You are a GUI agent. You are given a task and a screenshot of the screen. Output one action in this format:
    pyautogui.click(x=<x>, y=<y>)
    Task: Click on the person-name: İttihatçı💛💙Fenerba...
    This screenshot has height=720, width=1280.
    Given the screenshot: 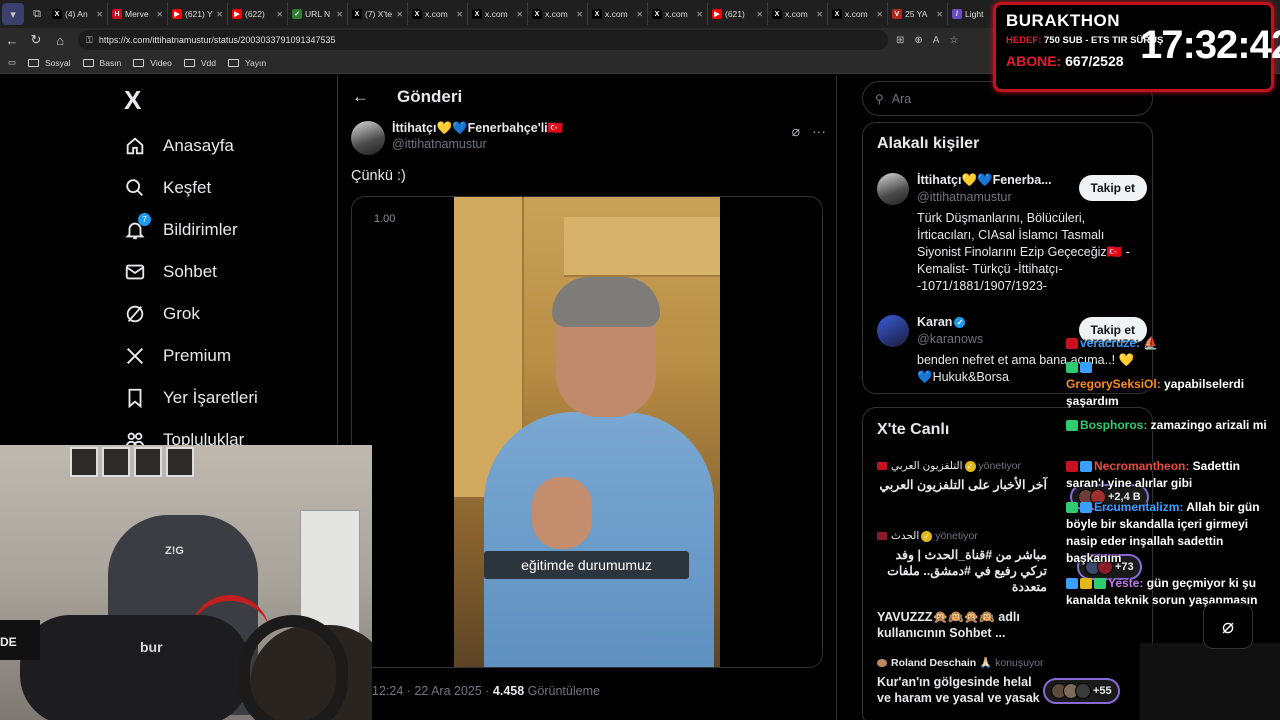 What is the action you would take?
    pyautogui.click(x=984, y=180)
    